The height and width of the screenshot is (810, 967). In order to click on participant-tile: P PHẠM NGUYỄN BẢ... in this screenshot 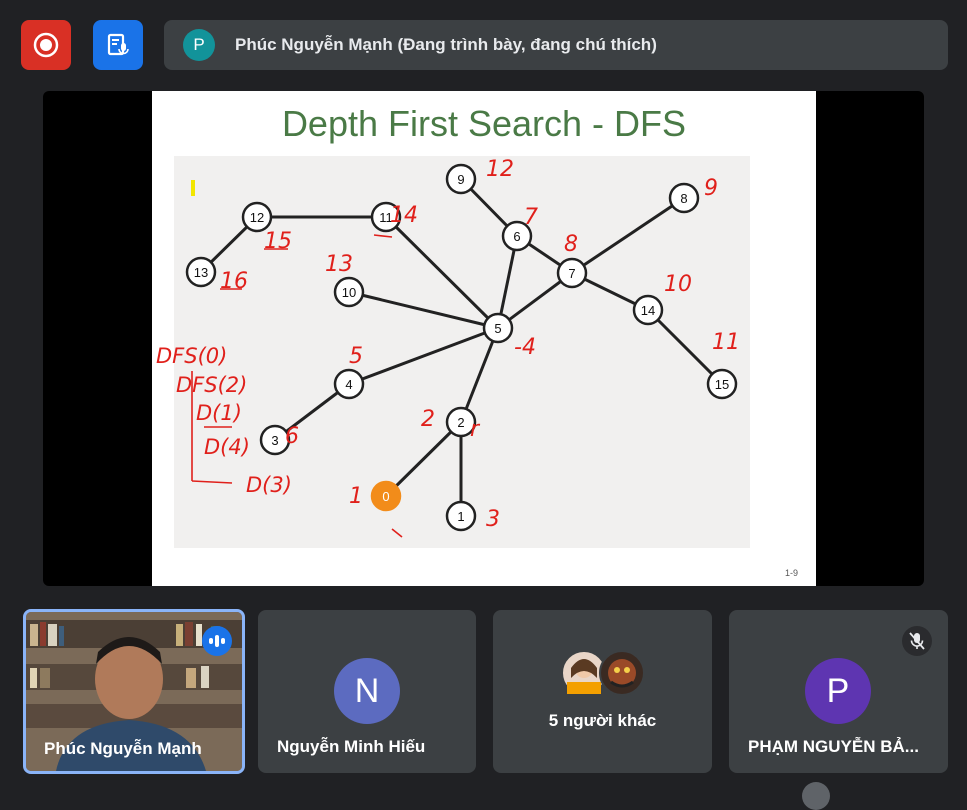, I will do `click(838, 691)`.